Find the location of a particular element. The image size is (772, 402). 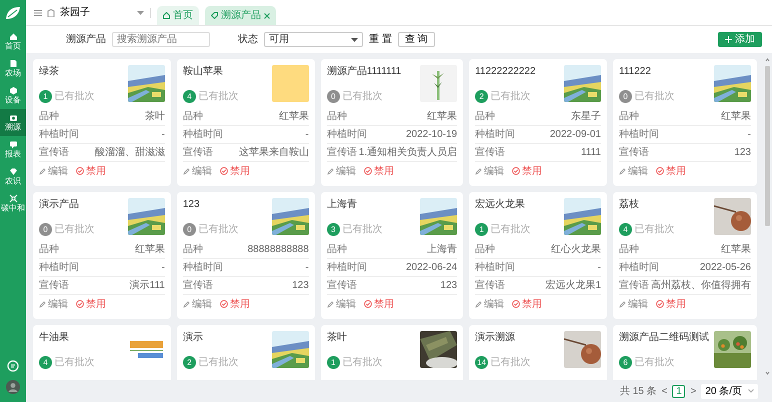

card-title: 荔枝 is located at coordinates (629, 204).